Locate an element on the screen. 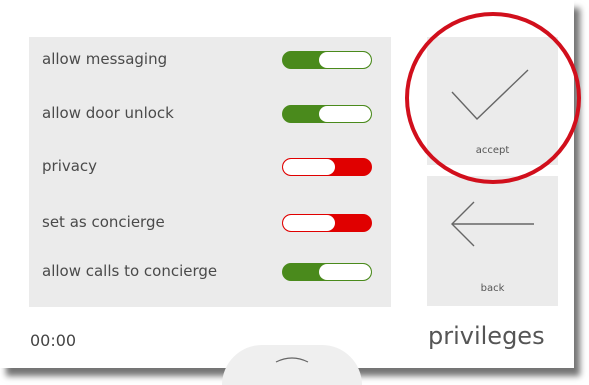 The width and height of the screenshot is (589, 385). set-as-concierge-toggle is located at coordinates (327, 223).